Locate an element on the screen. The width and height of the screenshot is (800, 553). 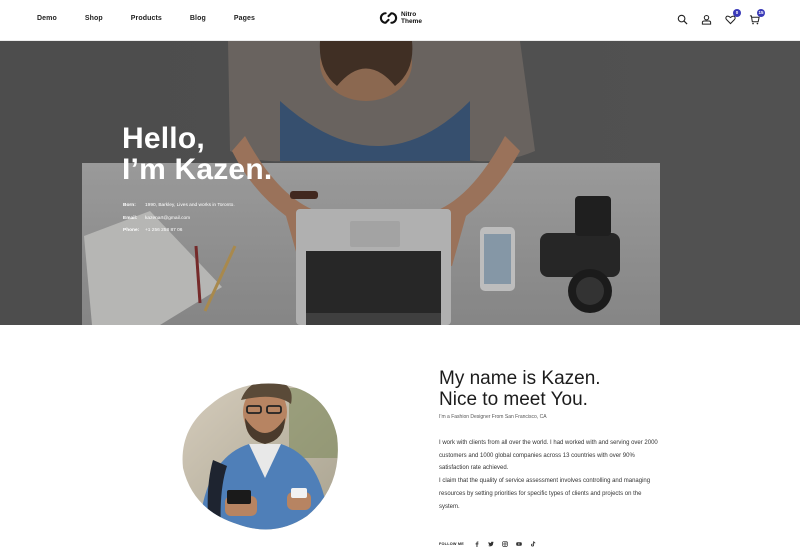
wishlist-count-badge: 0 is located at coordinates (737, 13).